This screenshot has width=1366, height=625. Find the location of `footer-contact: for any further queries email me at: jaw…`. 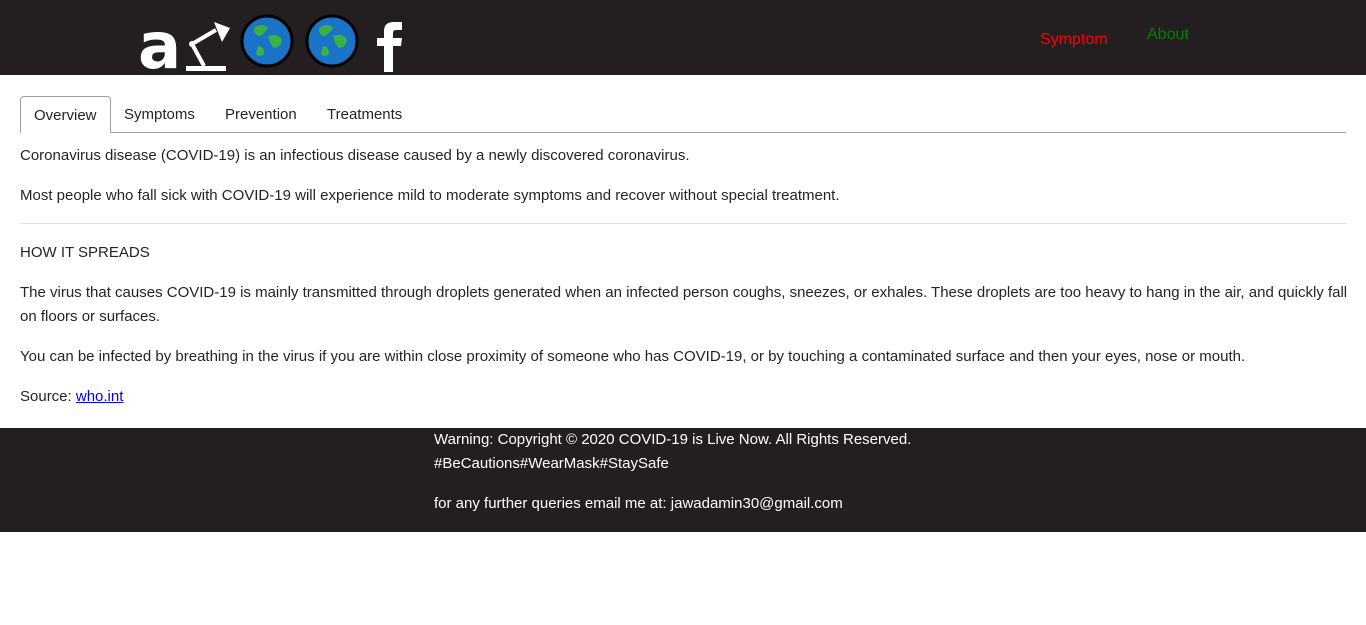

footer-contact: for any further queries email me at: jaw… is located at coordinates (638, 503).